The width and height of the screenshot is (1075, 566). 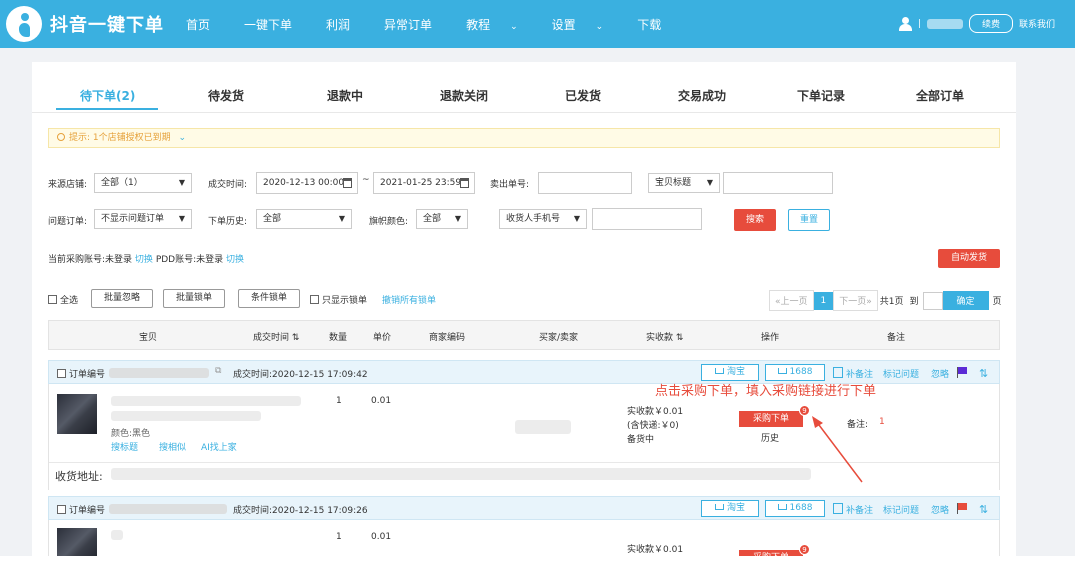 I want to click on nav-tutorial: 教程 ⌄, so click(x=500, y=24).